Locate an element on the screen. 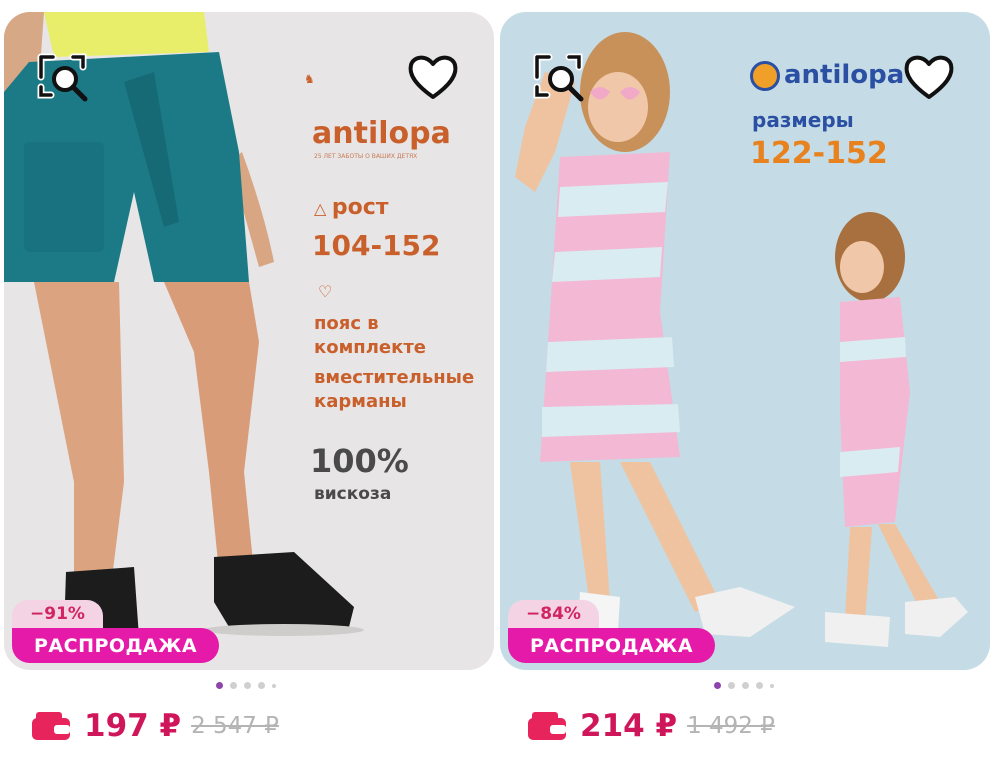 The width and height of the screenshot is (995, 768). price-row: 214 ₽ 1 492 ₽ is located at coordinates (650, 726).